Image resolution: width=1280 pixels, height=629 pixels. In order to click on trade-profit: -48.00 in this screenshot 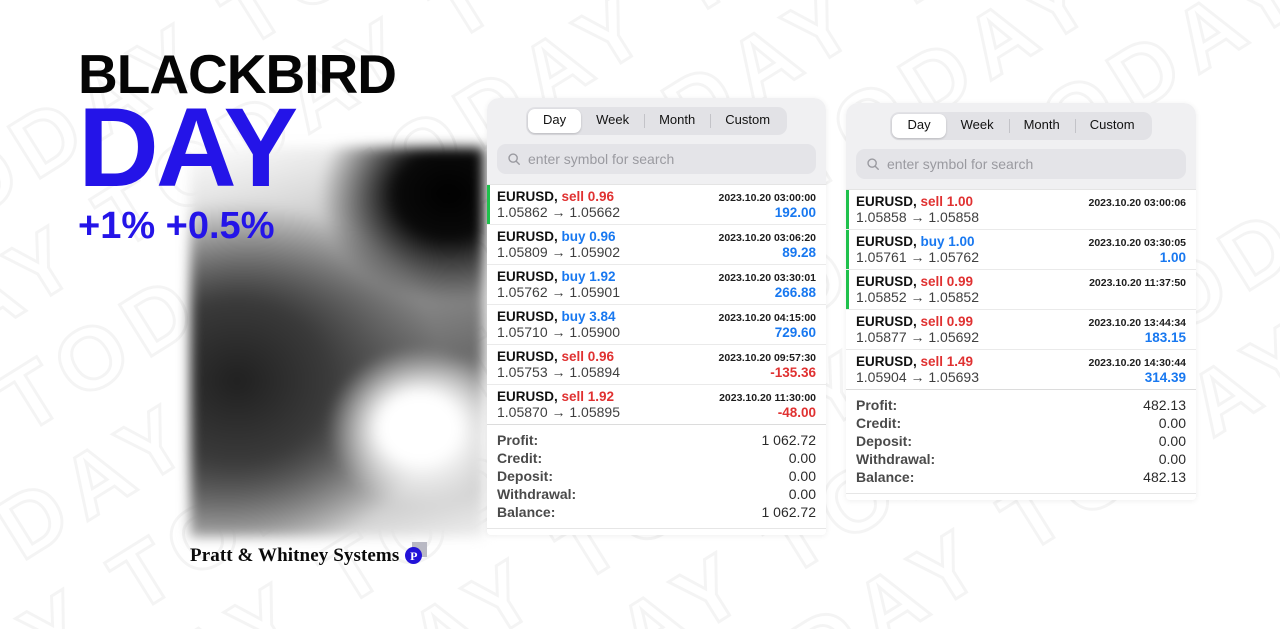, I will do `click(796, 412)`.